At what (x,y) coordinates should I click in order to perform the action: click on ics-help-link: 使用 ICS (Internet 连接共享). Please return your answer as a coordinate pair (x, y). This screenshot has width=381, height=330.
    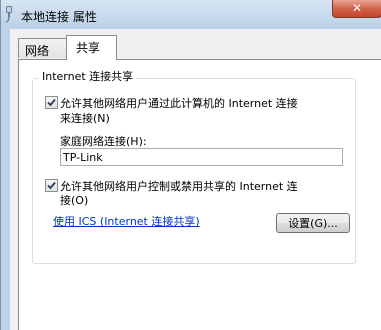
    Looking at the image, I should click on (126, 221).